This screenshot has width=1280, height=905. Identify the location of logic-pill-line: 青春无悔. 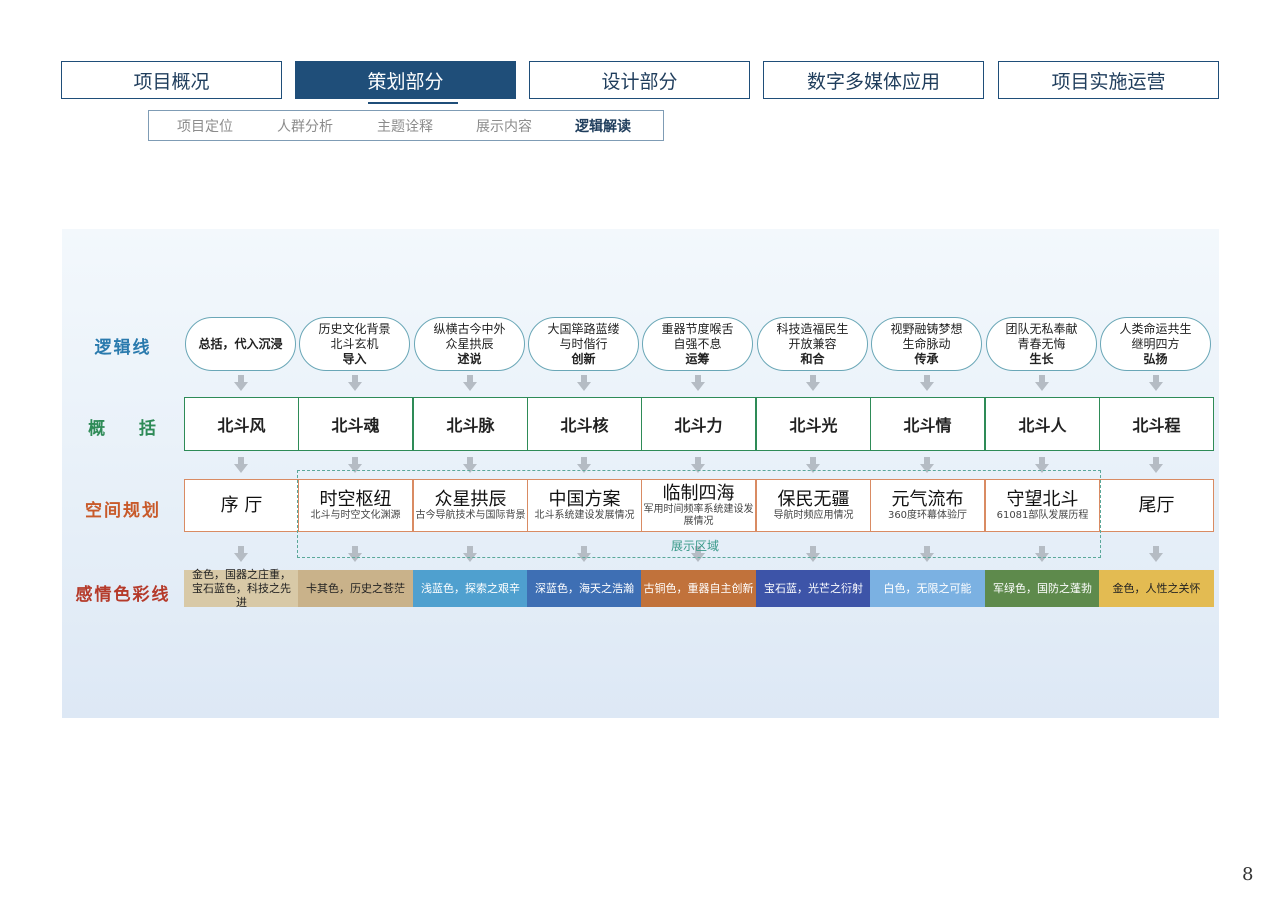
(1041, 343).